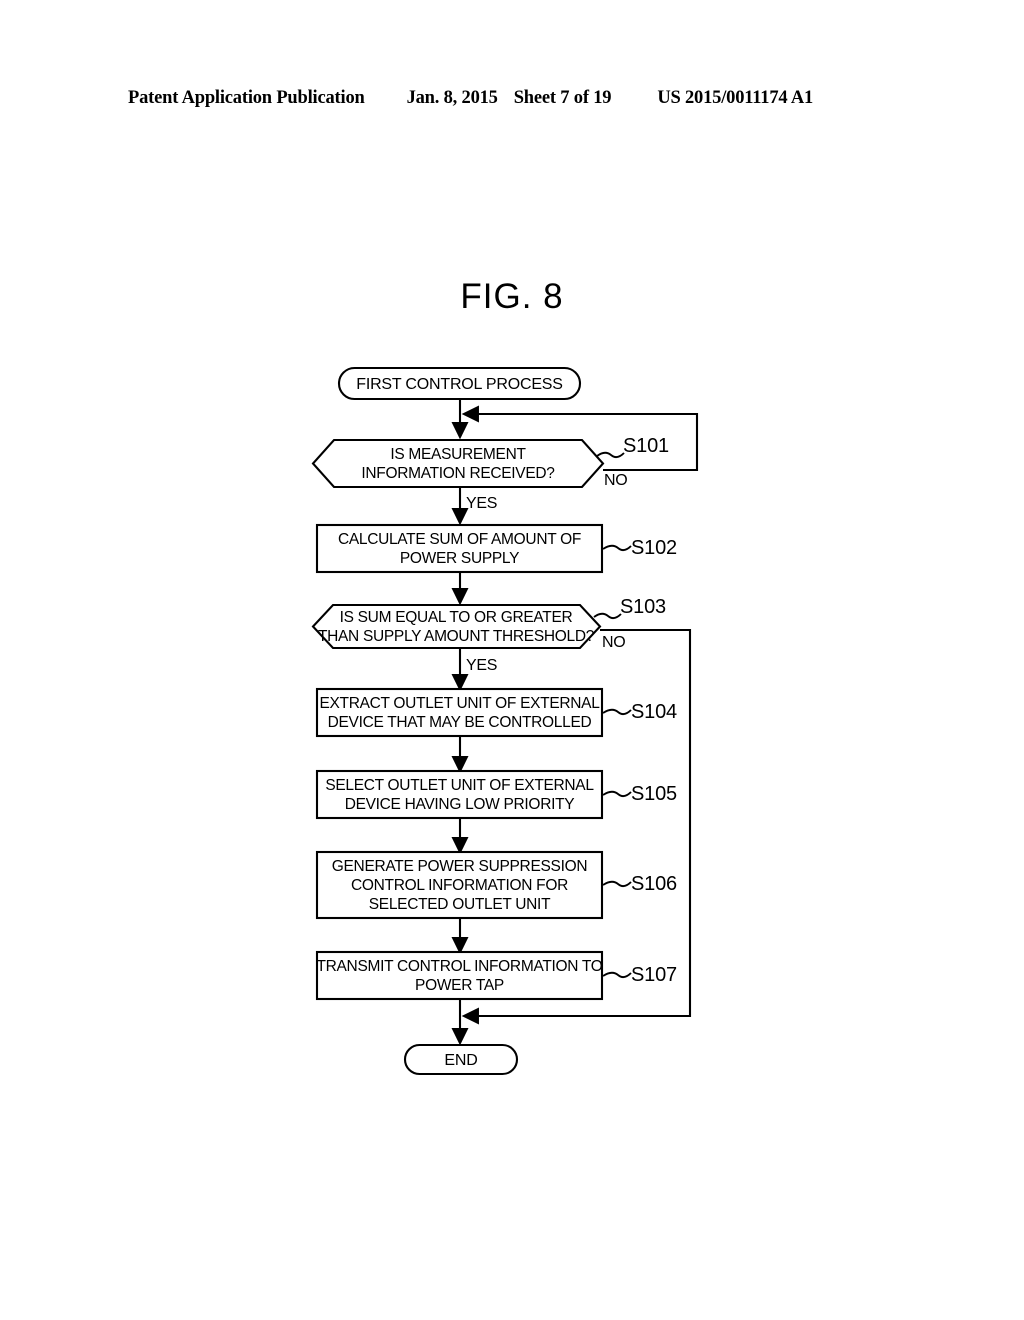 The image size is (1024, 1320). I want to click on s104-label-line-1: EXTRACT OUTLET UNIT OF EXTERNAL, so click(459, 703).